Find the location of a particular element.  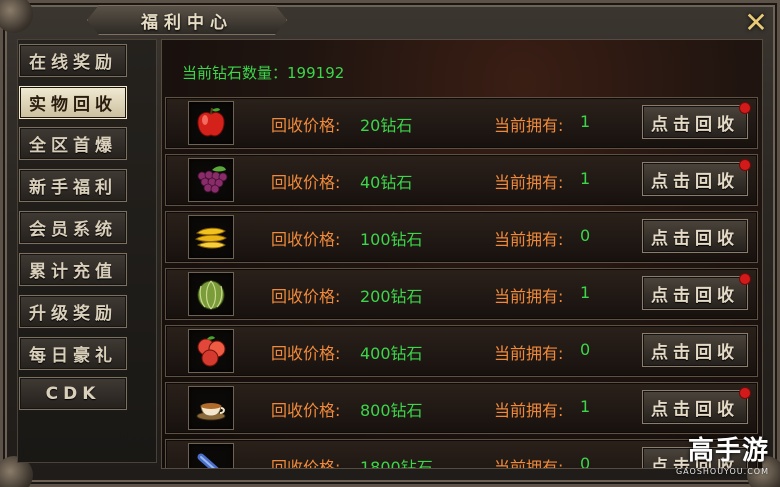

tab-label: 全区首爆 is located at coordinates (73, 146).